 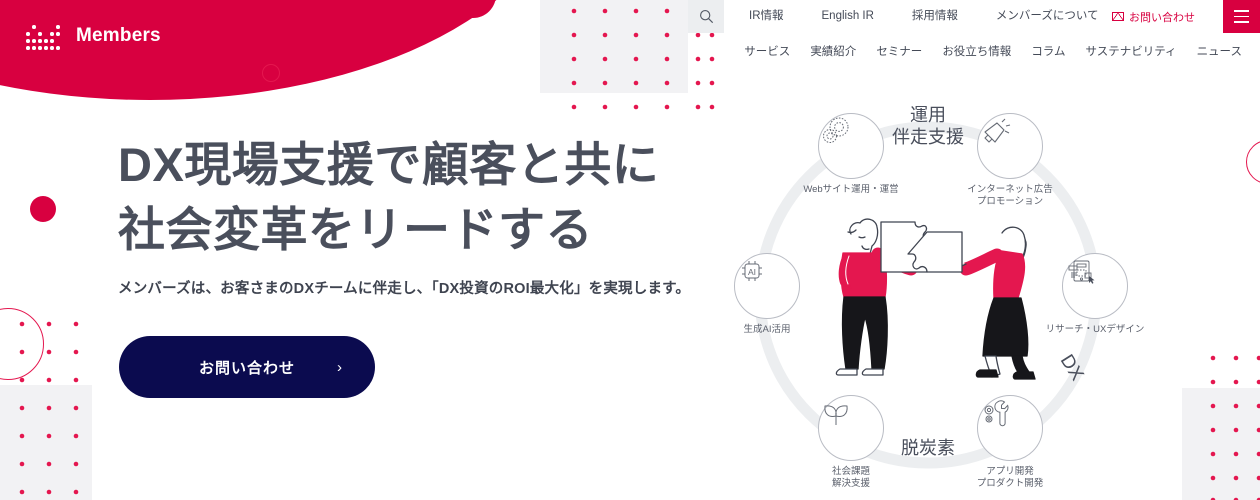 I want to click on nav-item-useful-info: お役立ち情報, so click(x=976, y=51).